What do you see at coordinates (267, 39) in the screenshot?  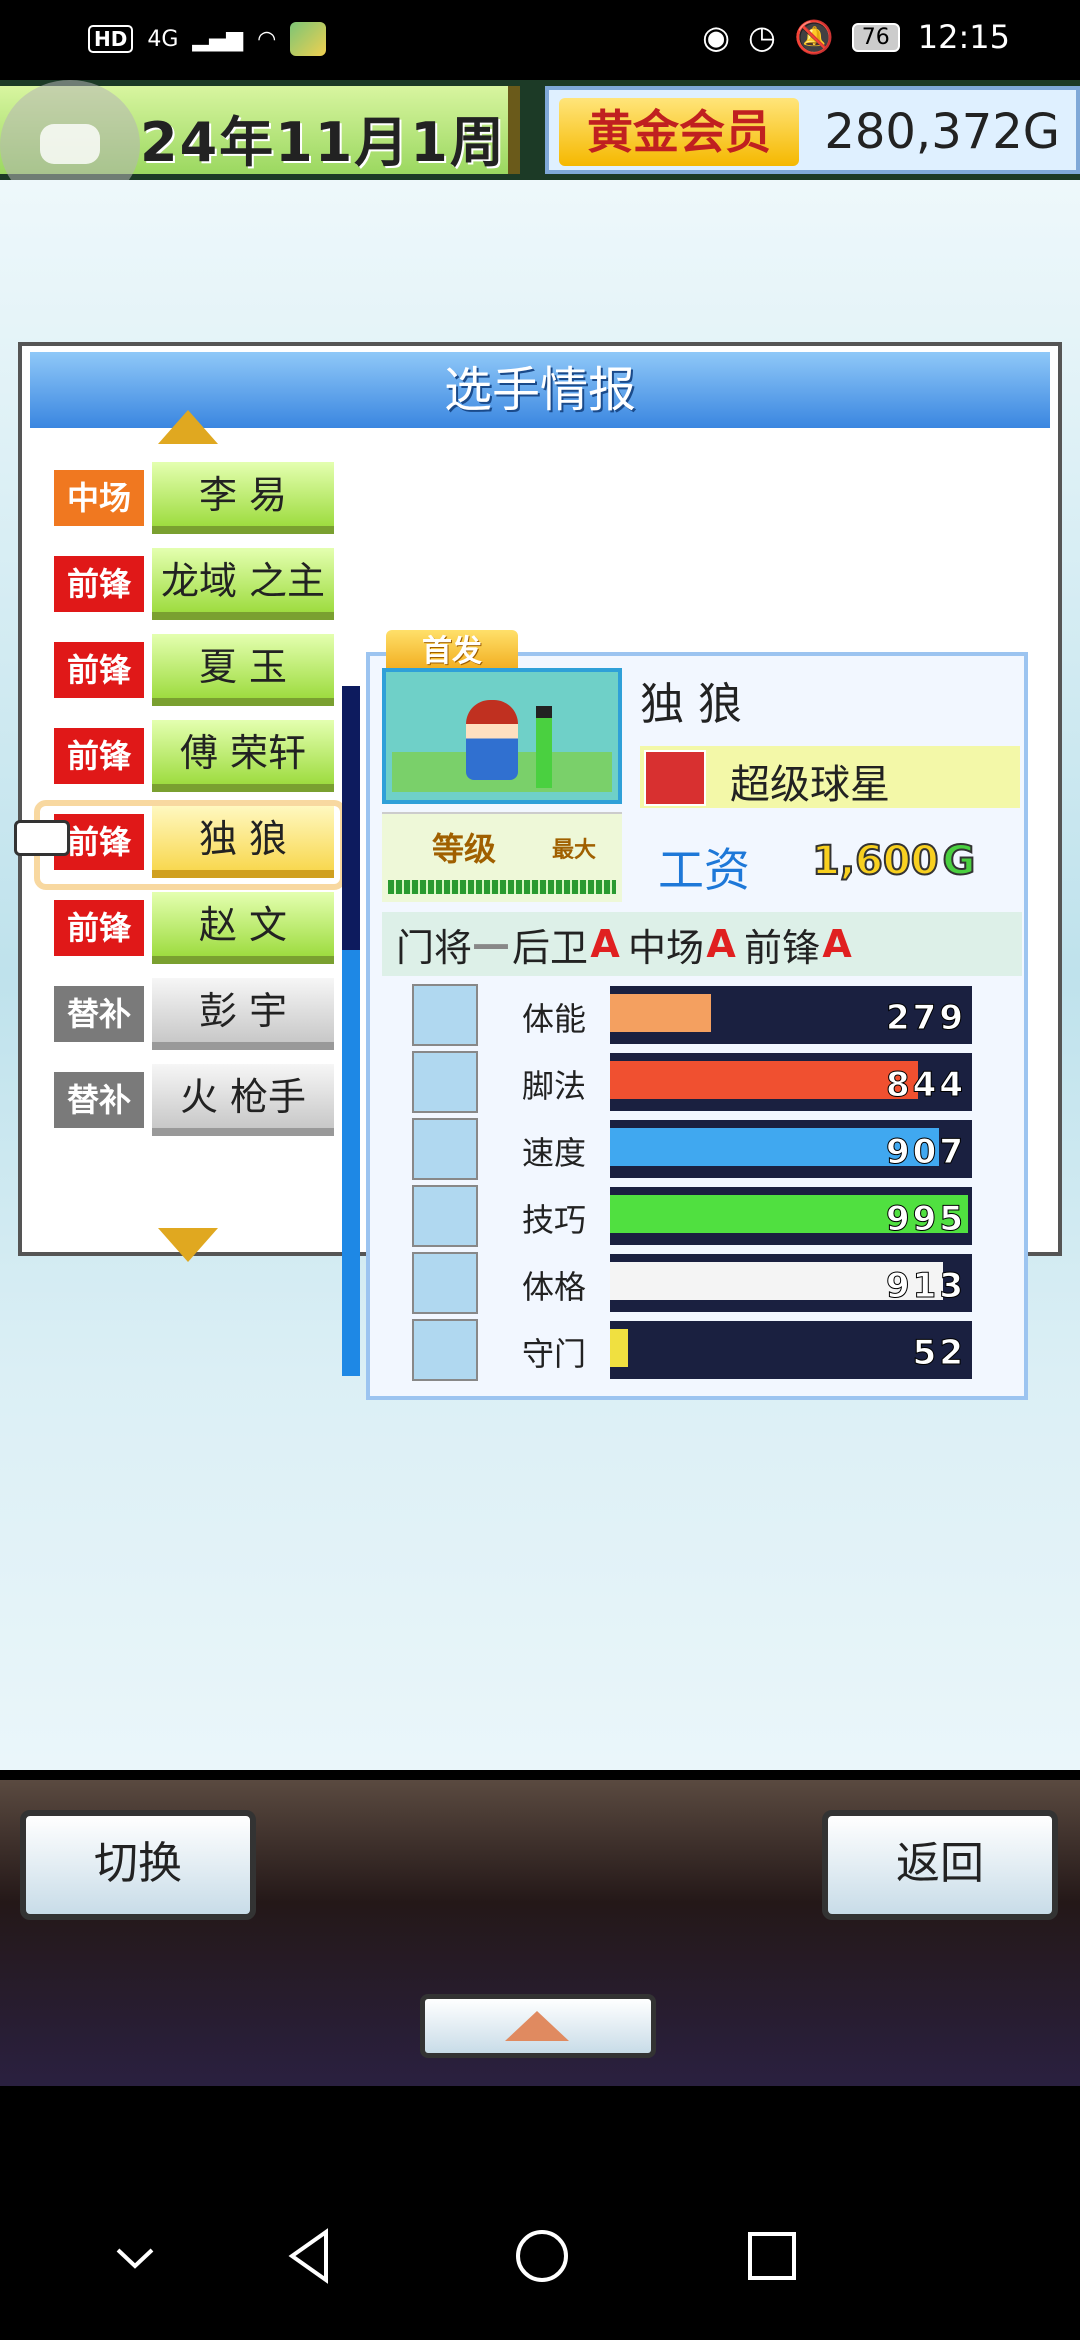 I see `wifi-icon: ◠` at bounding box center [267, 39].